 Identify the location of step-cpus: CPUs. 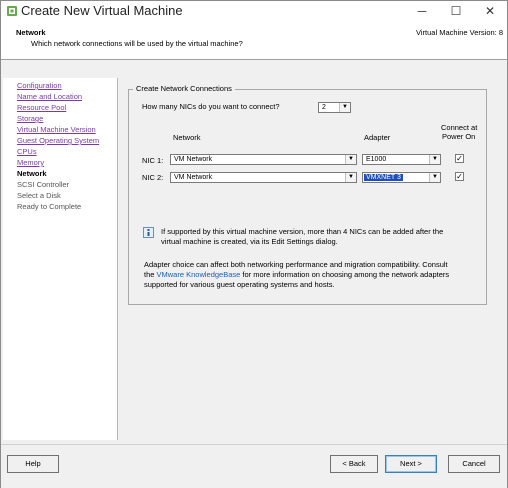
(27, 151).